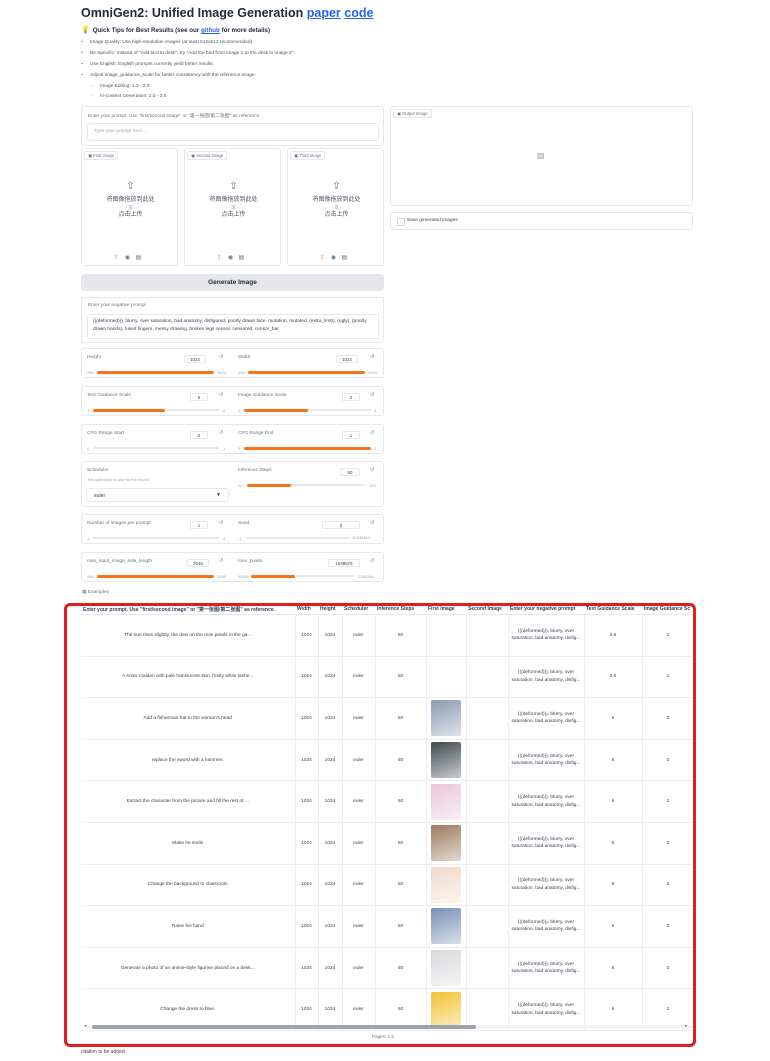 The height and width of the screenshot is (1061, 770). I want to click on height-slider-fill, so click(155, 372).